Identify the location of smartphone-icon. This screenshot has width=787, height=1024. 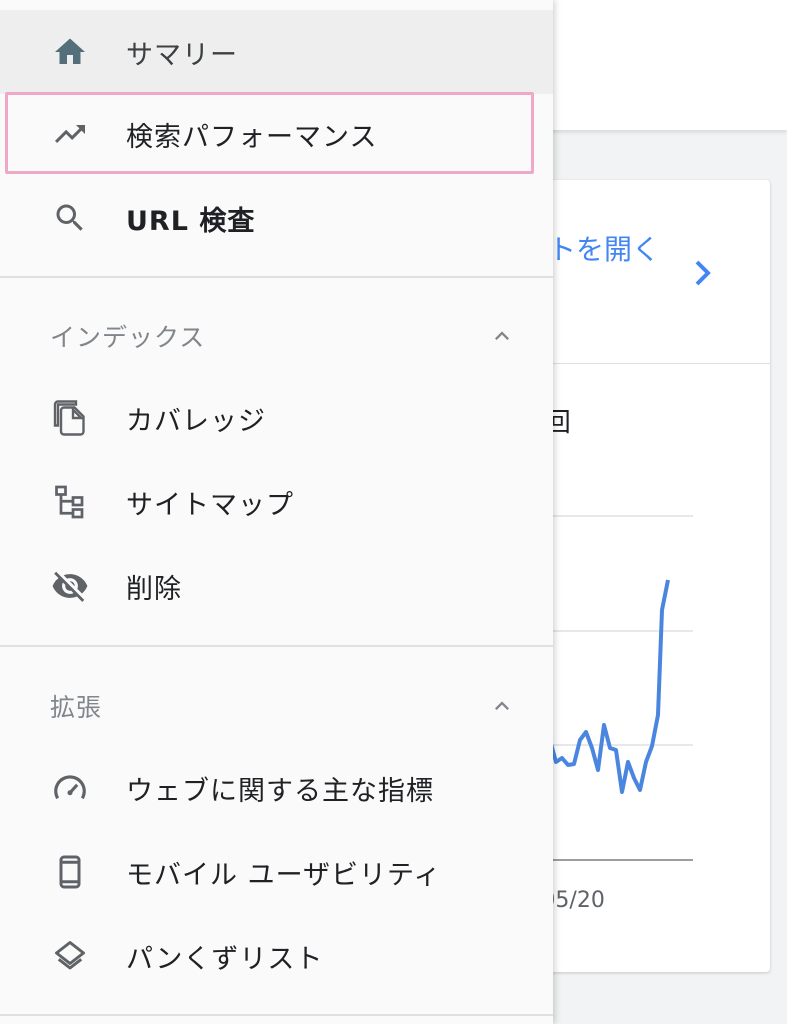
(70, 872).